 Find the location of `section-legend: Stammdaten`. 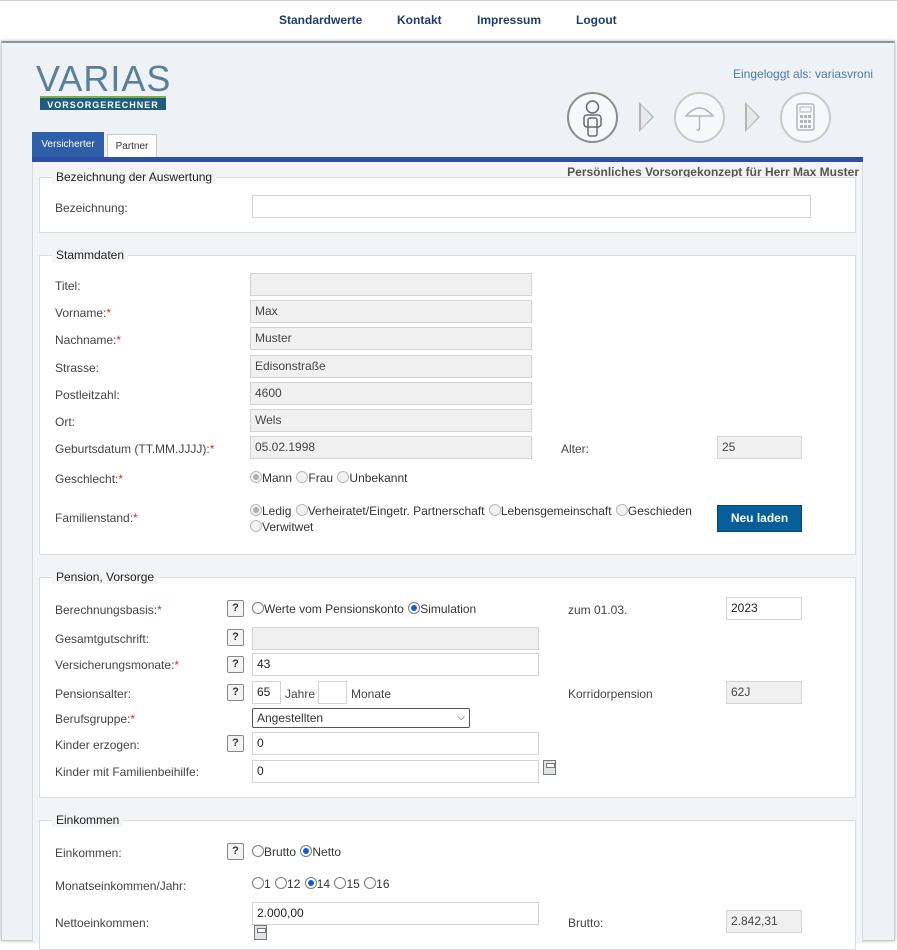

section-legend: Stammdaten is located at coordinates (90, 255).